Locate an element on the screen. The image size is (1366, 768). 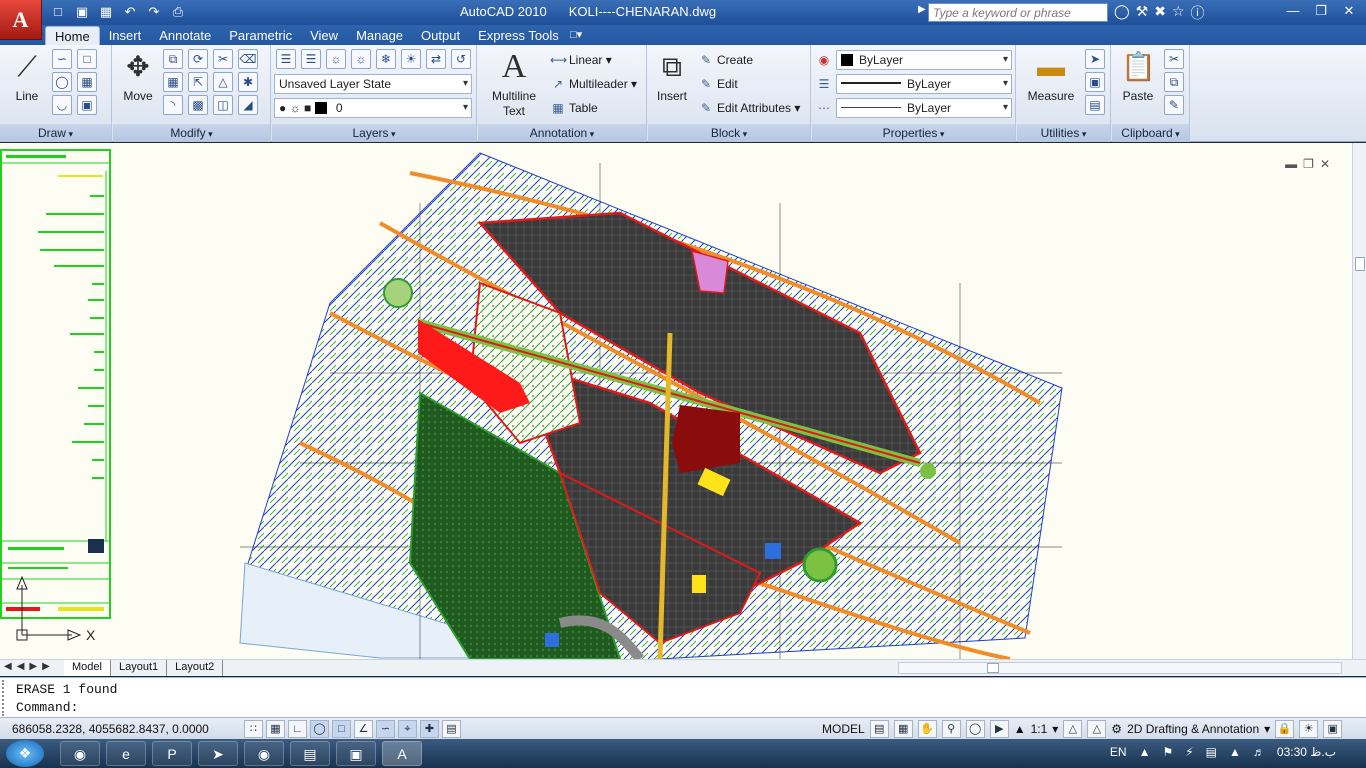
lineweight-icon: ☰ is located at coordinates (825, 84).